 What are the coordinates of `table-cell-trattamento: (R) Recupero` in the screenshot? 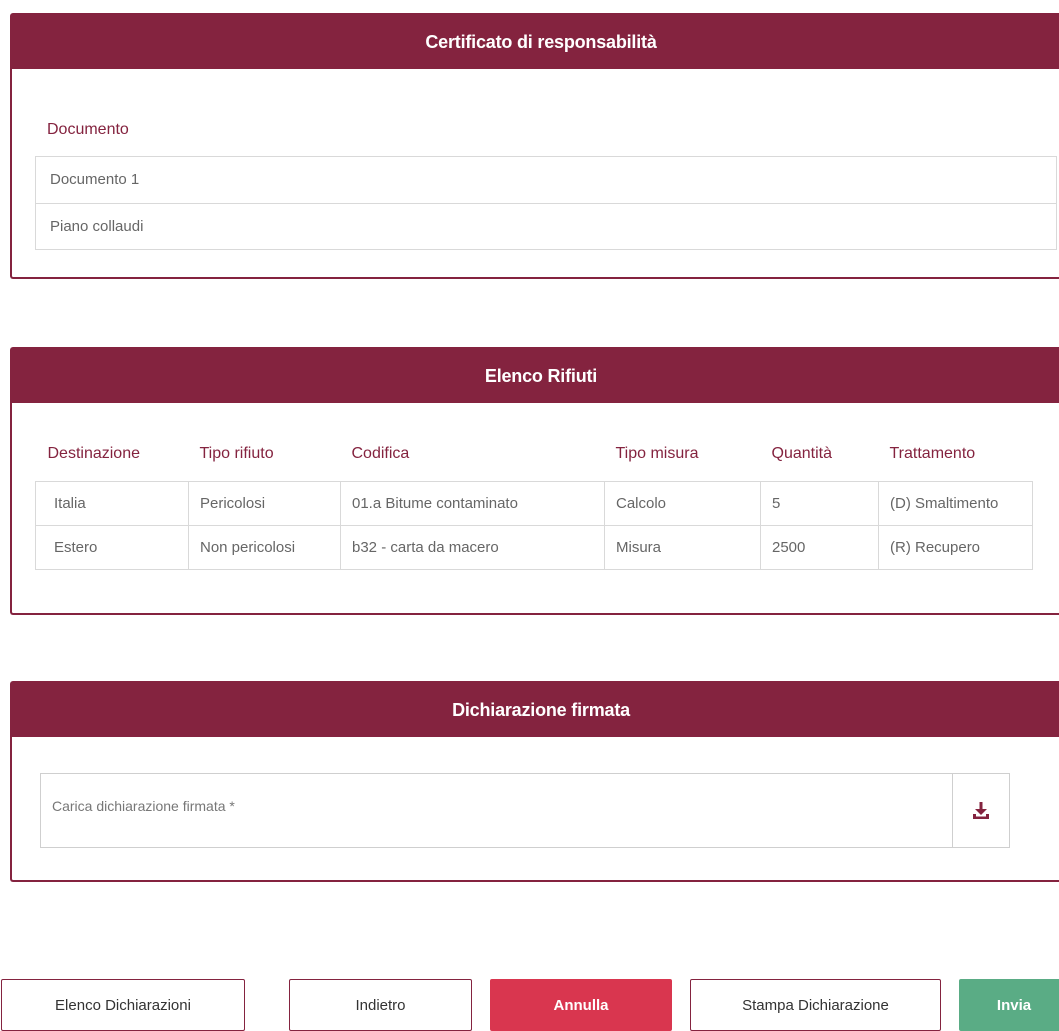 It's located at (955, 547).